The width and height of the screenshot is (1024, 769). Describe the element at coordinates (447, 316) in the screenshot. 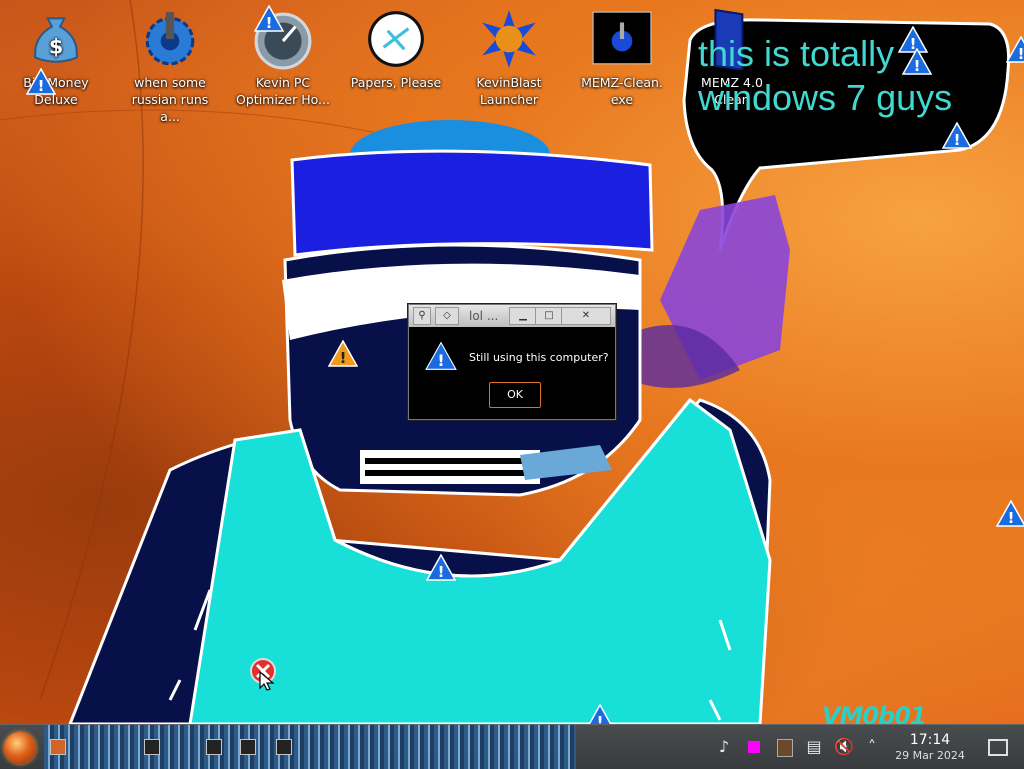

I see `keep-above-button: ◇` at that location.